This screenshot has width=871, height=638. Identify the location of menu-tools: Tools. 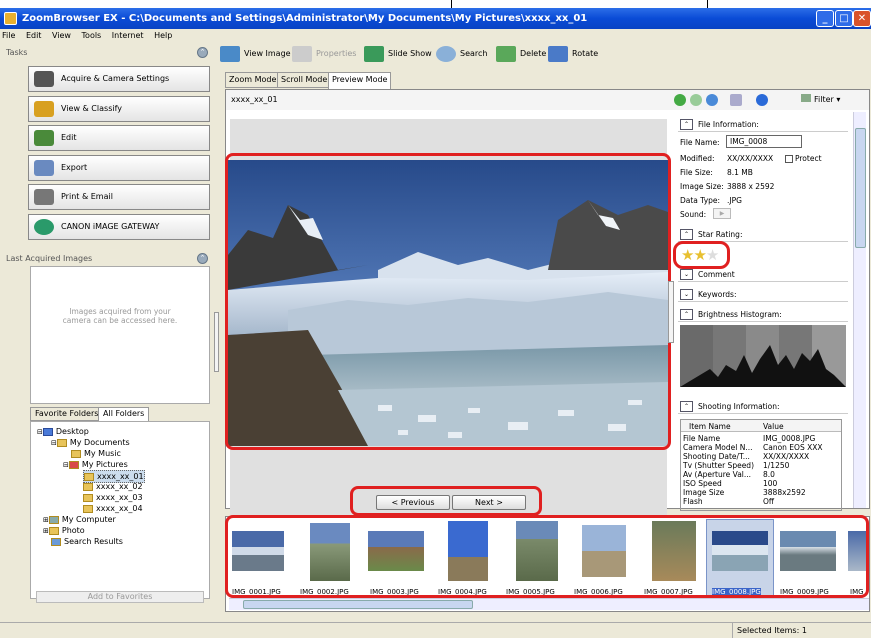
(92, 35).